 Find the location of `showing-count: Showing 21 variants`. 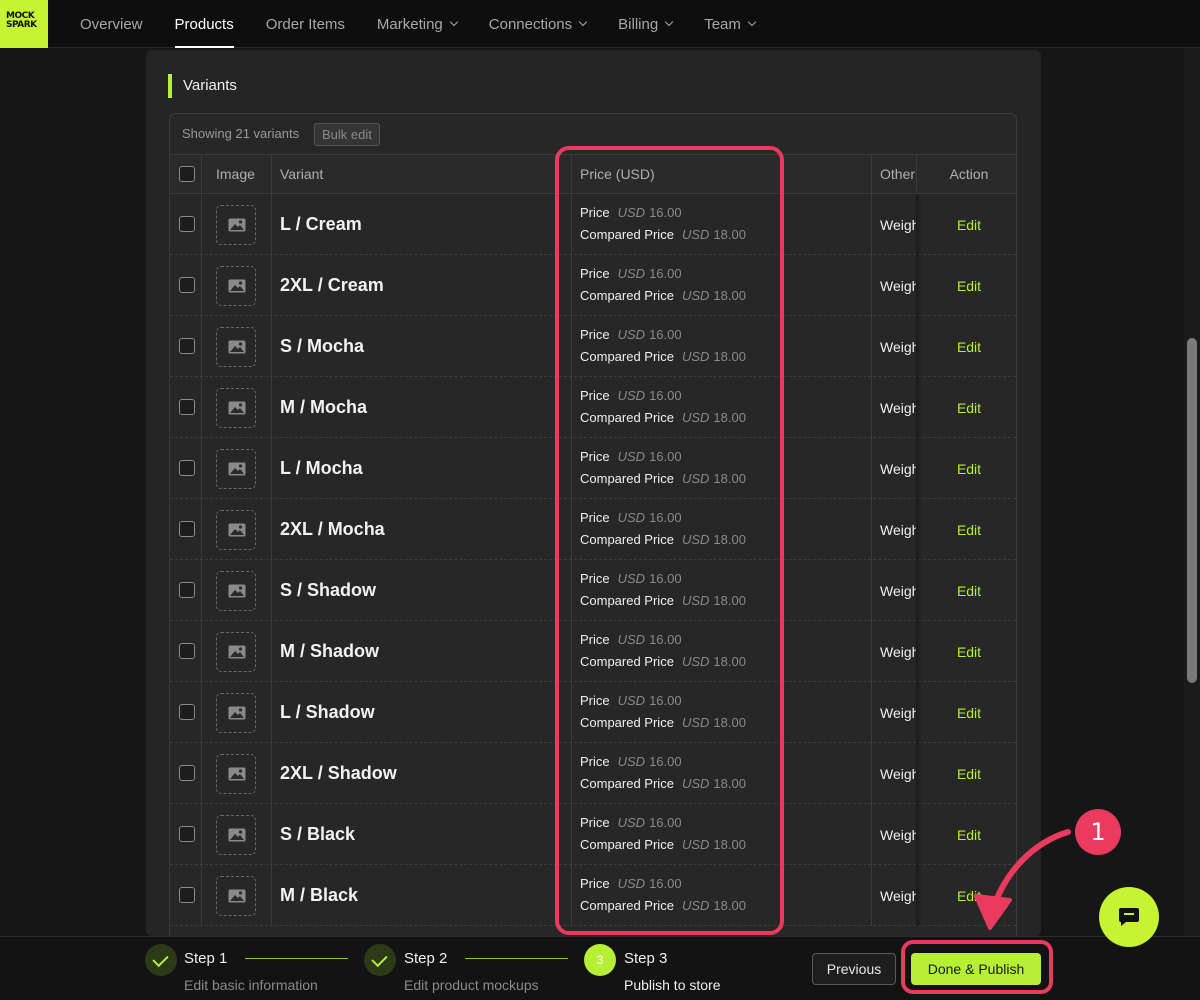

showing-count: Showing 21 variants is located at coordinates (241, 133).